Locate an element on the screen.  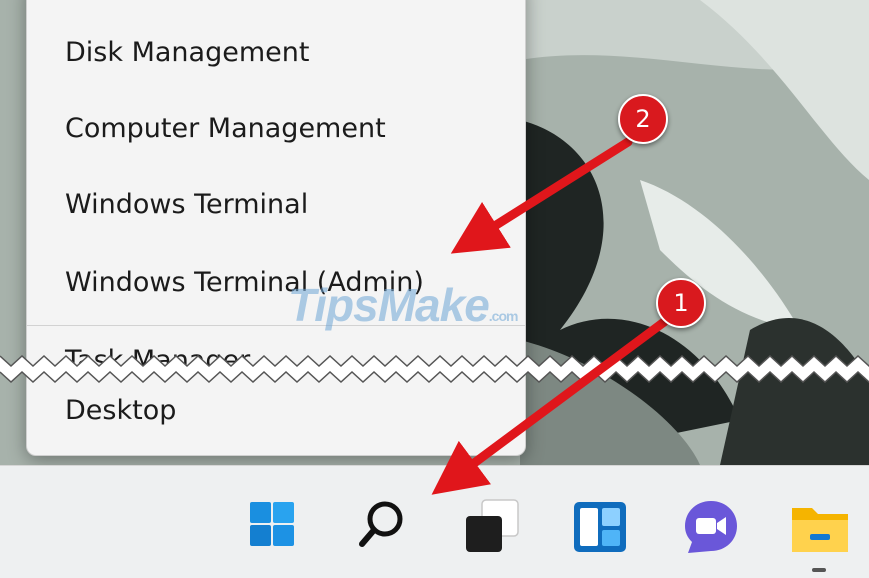
step-1-badge: 1 is located at coordinates (681, 303).